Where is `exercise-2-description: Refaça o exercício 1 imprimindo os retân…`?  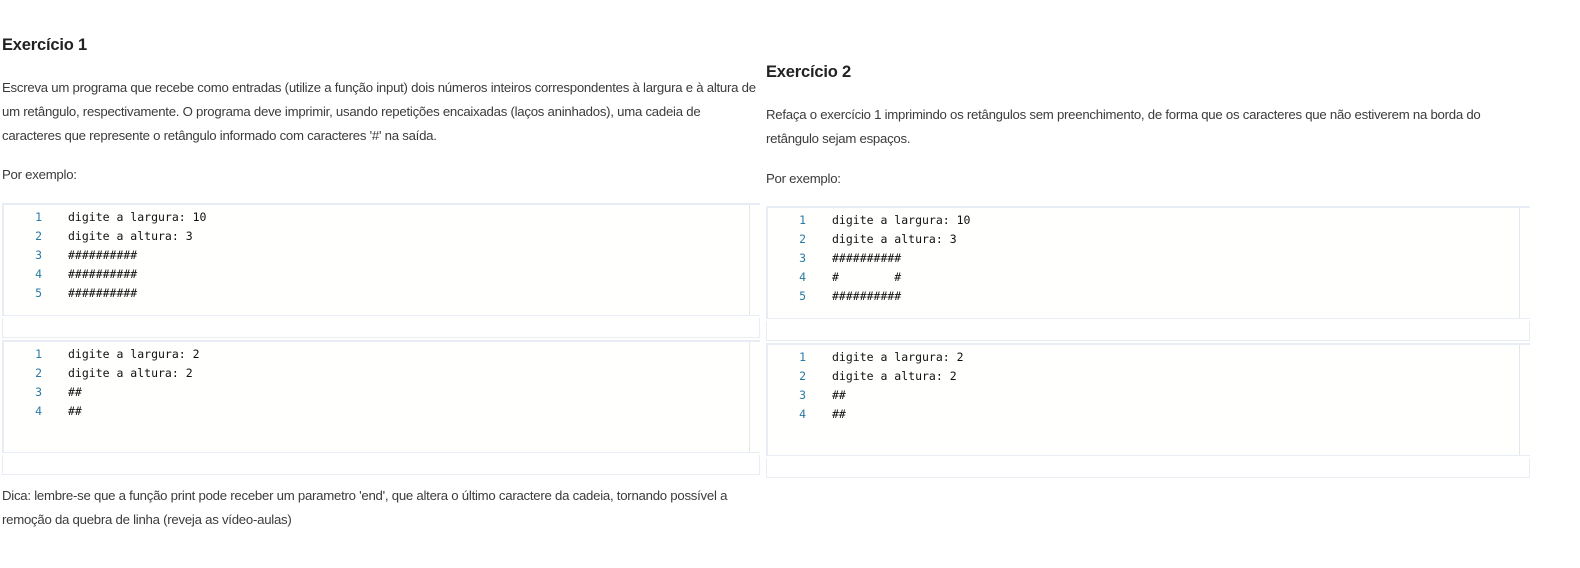 exercise-2-description: Refaça o exercício 1 imprimindo os retân… is located at coordinates (1123, 126).